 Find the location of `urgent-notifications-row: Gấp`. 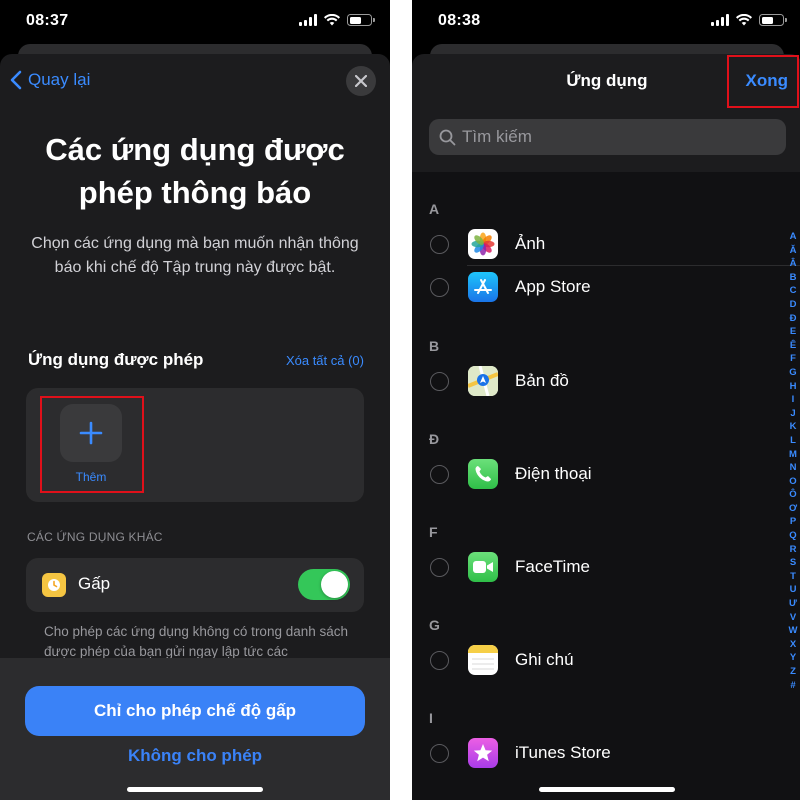

urgent-notifications-row: Gấp is located at coordinates (195, 585).